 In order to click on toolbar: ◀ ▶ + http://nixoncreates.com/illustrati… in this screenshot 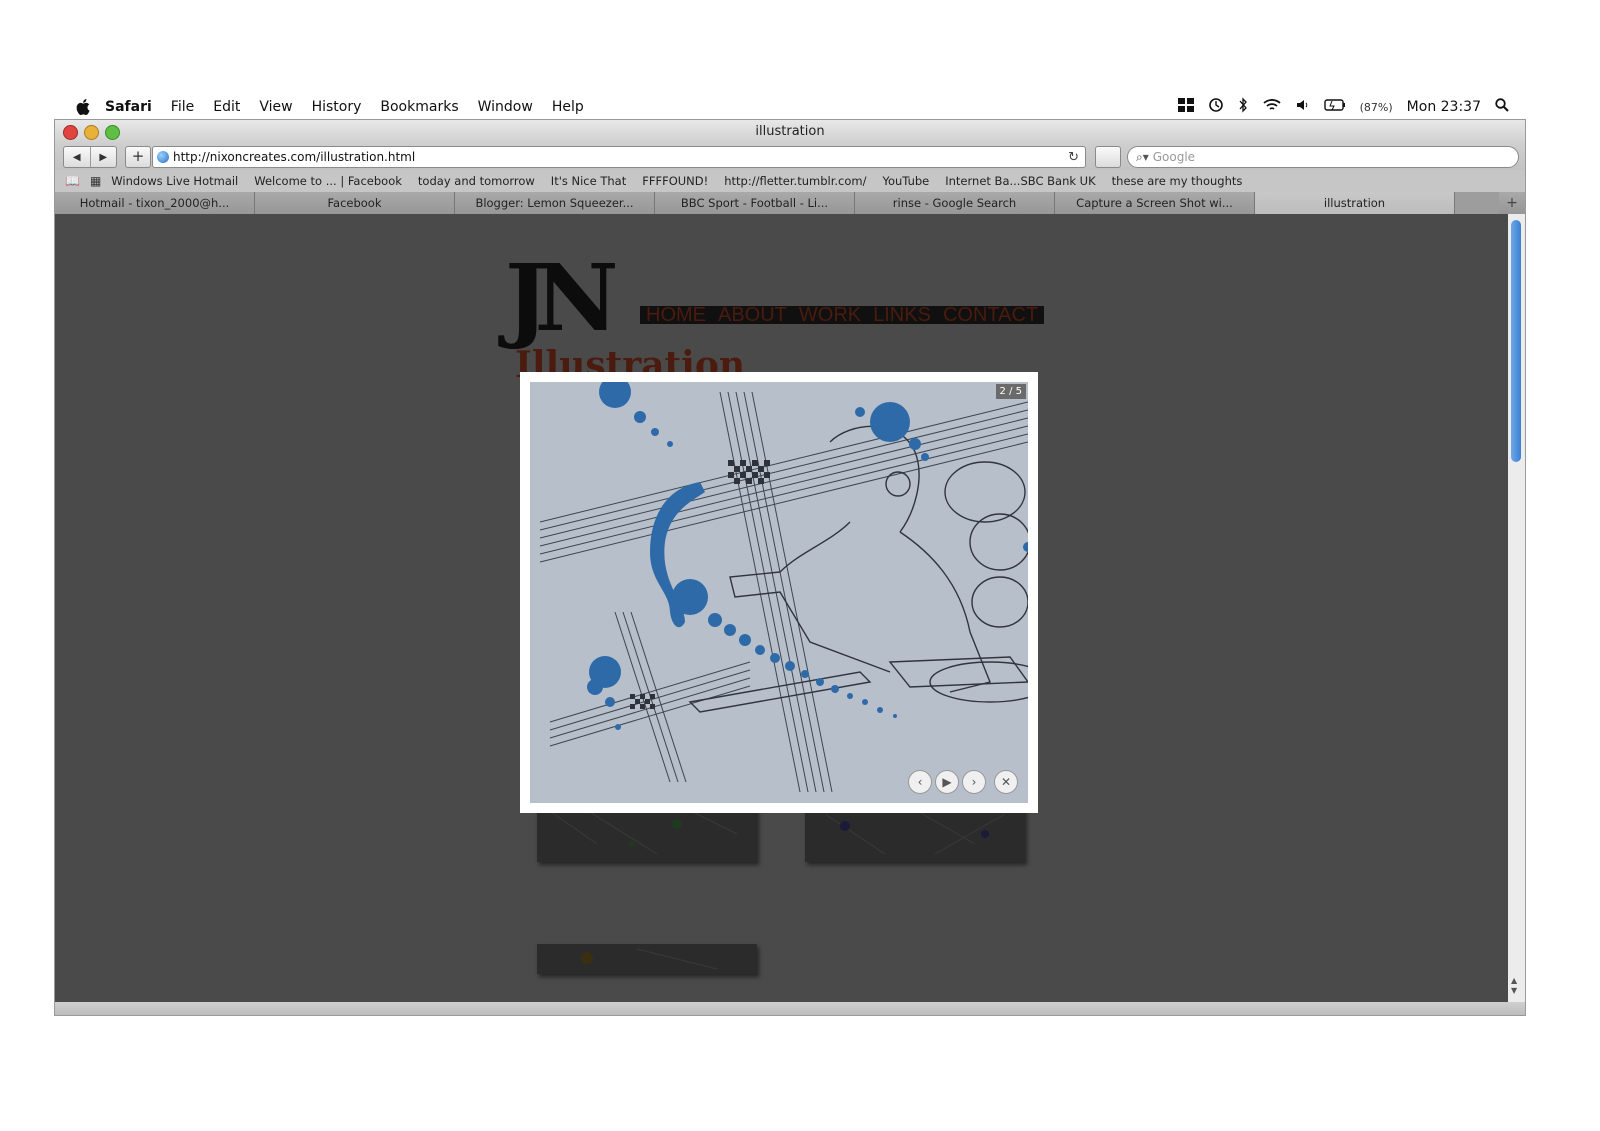, I will do `click(790, 157)`.